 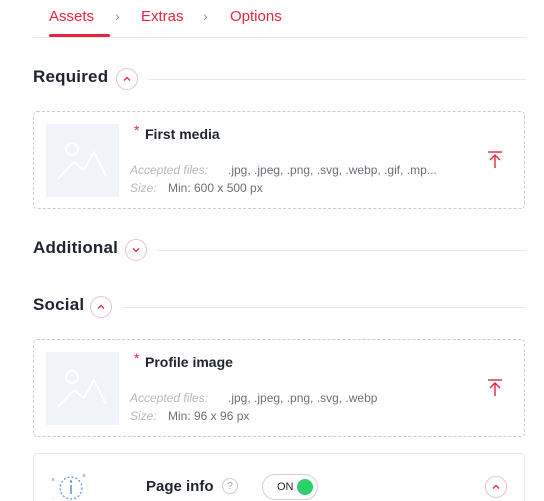 What do you see at coordinates (215, 188) in the screenshot?
I see `size-value: Min: 600 x 500 px` at bounding box center [215, 188].